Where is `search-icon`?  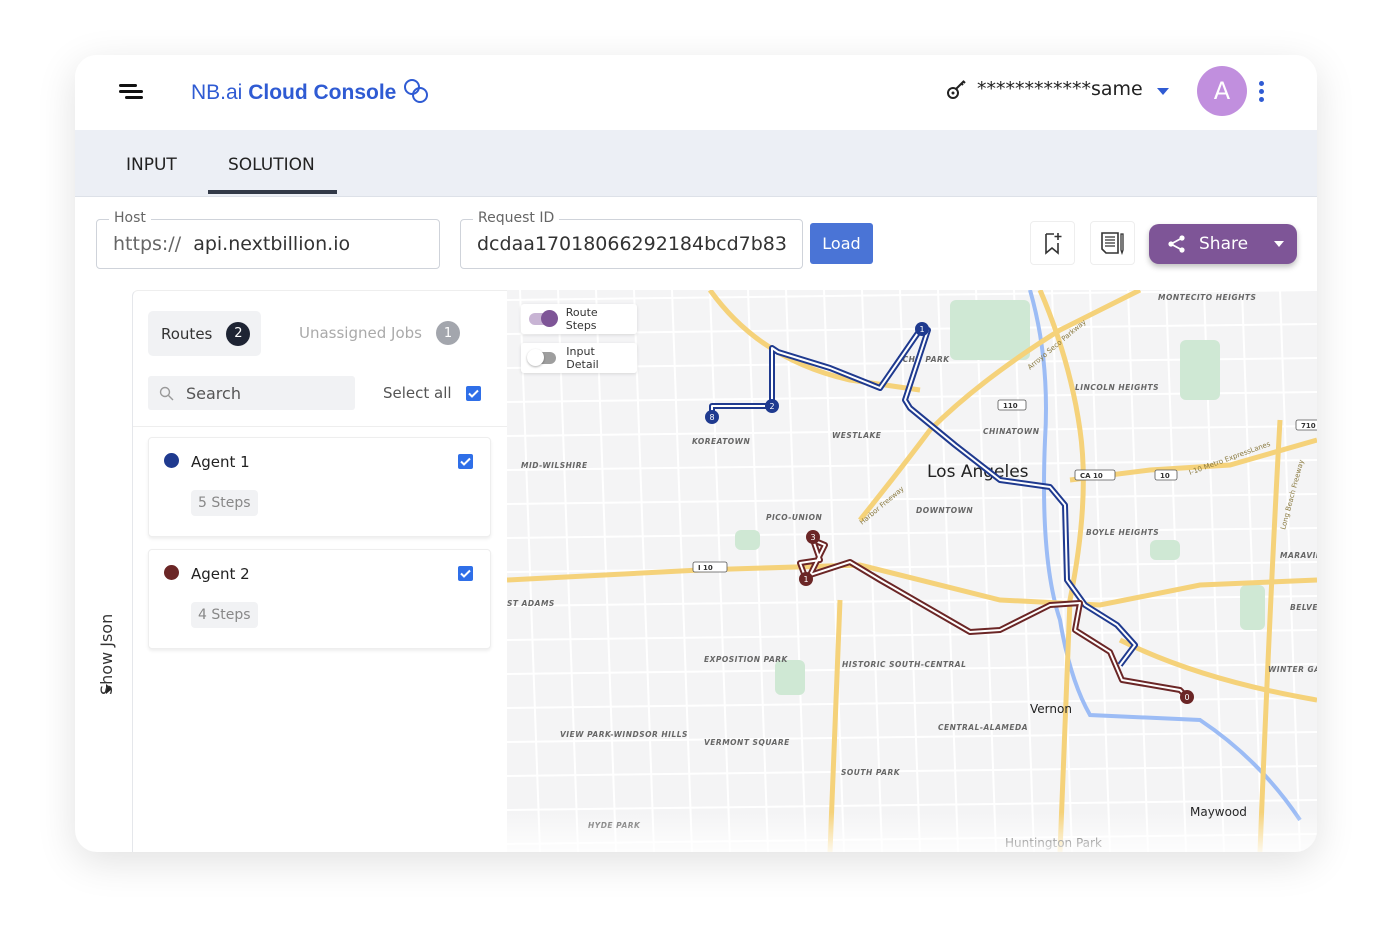
search-icon is located at coordinates (166, 393).